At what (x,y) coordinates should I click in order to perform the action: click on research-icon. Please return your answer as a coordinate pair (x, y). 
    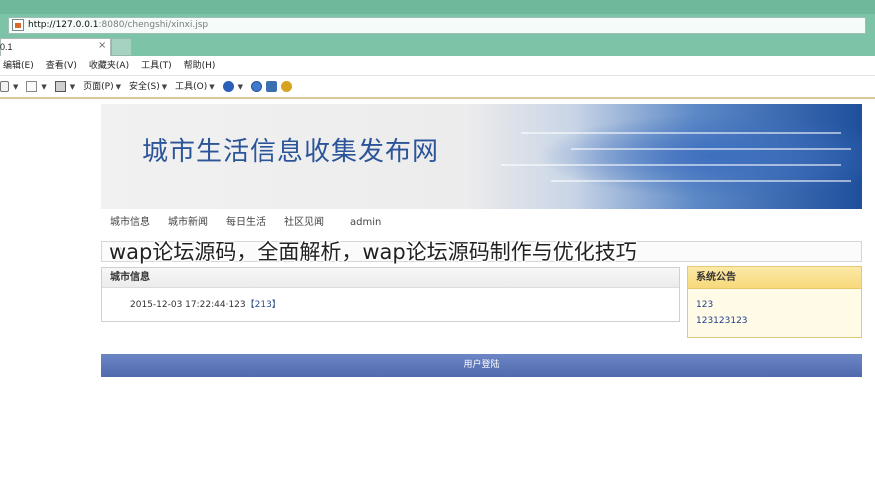
    Looking at the image, I should click on (272, 86).